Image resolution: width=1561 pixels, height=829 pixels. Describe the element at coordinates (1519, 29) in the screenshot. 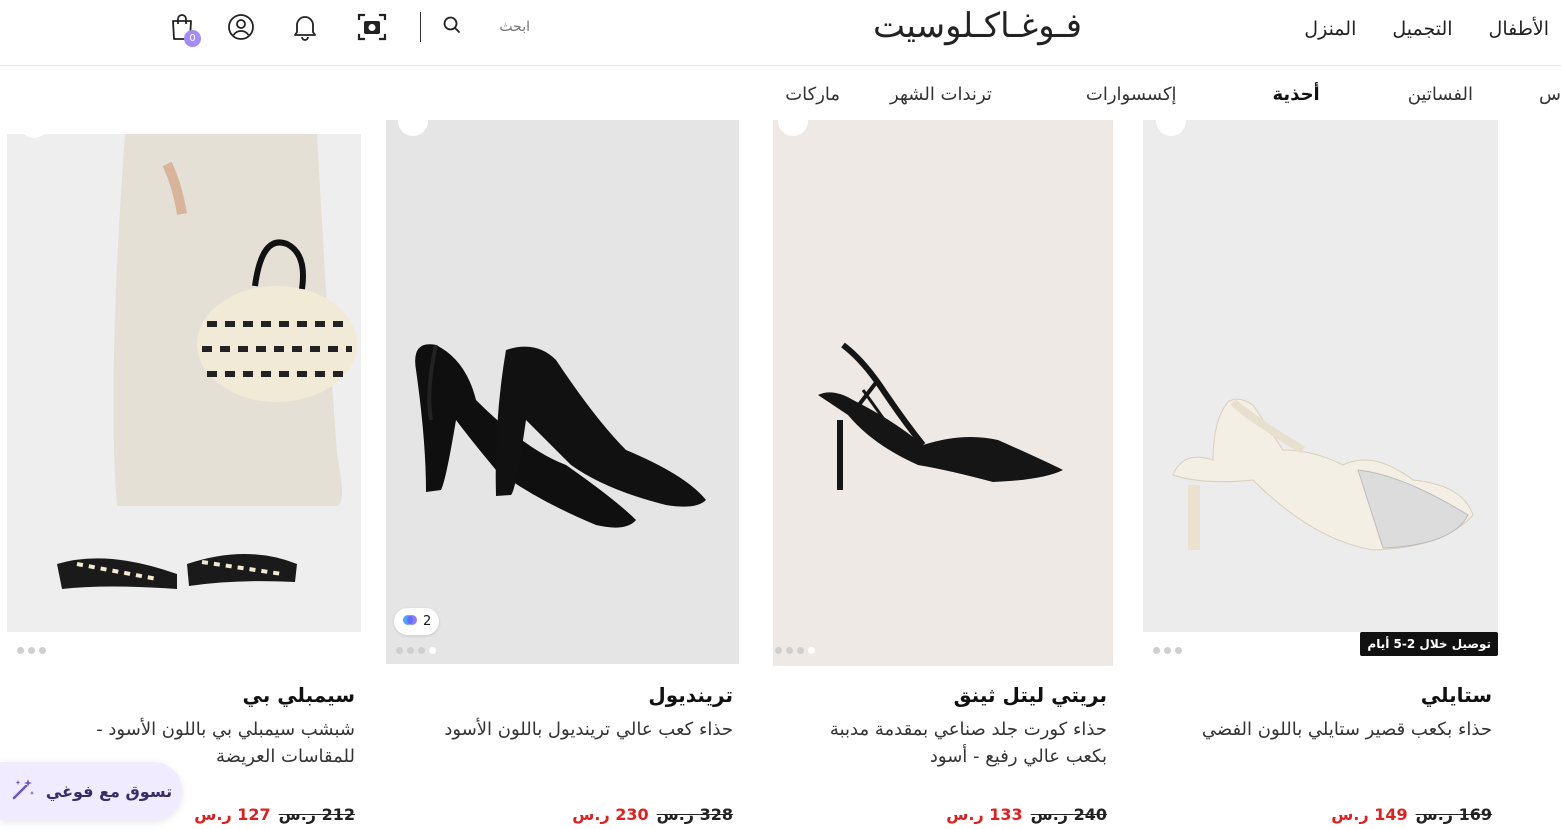

I see `nav-kids: الأطفال` at that location.